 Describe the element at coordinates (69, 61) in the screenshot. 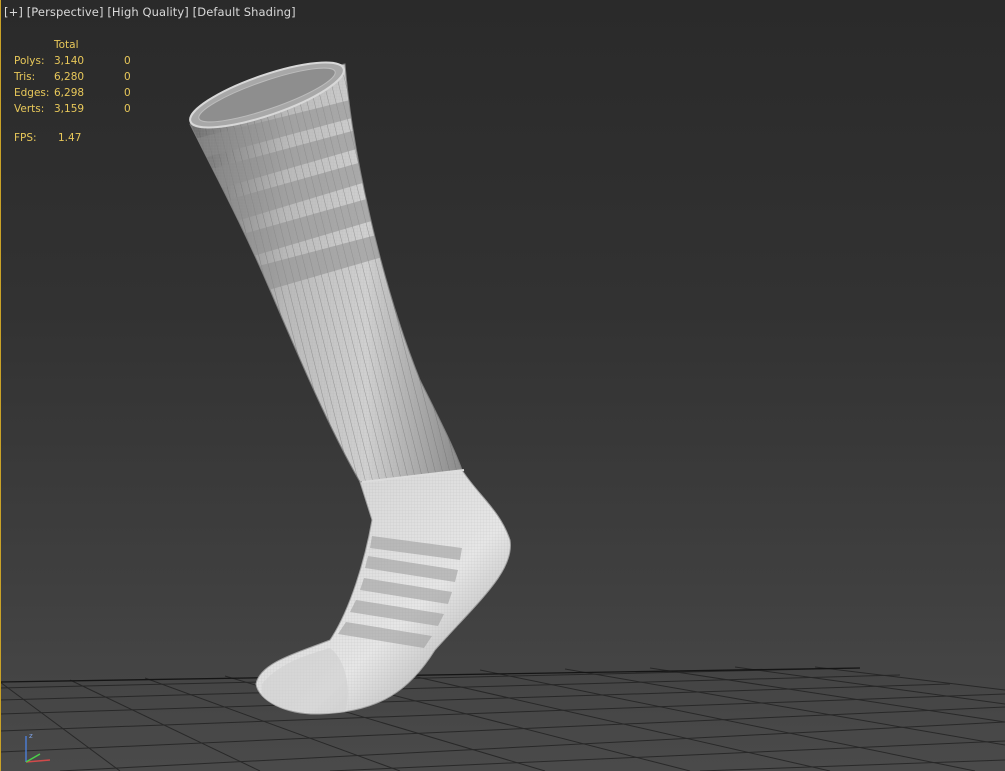

I see `stats-total-value: 3,140` at that location.